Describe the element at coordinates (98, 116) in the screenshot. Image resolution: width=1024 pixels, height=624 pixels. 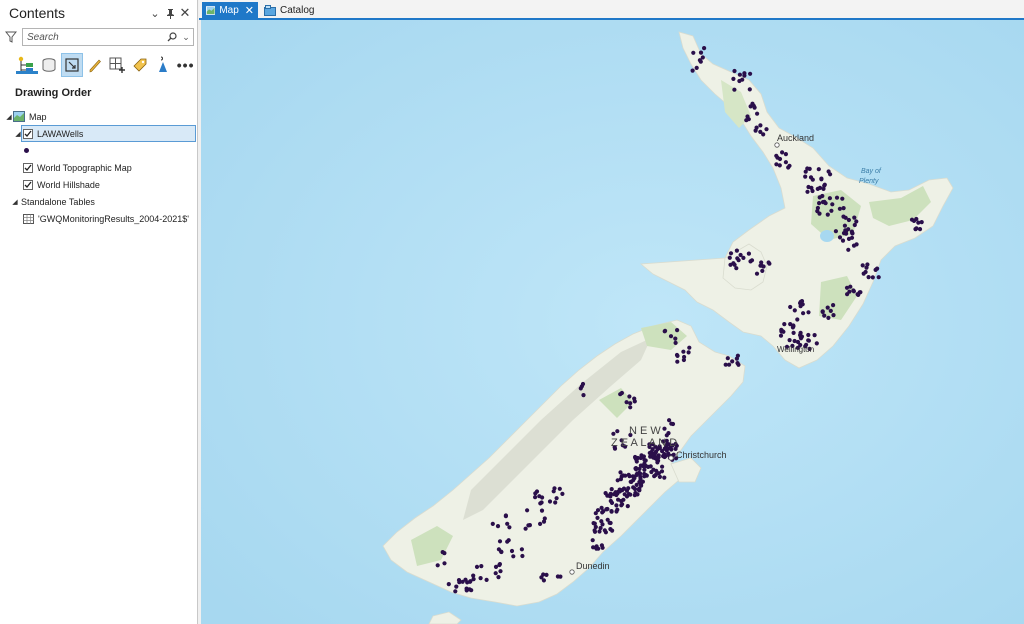
I see `tree-row-map: ◢ Map` at that location.